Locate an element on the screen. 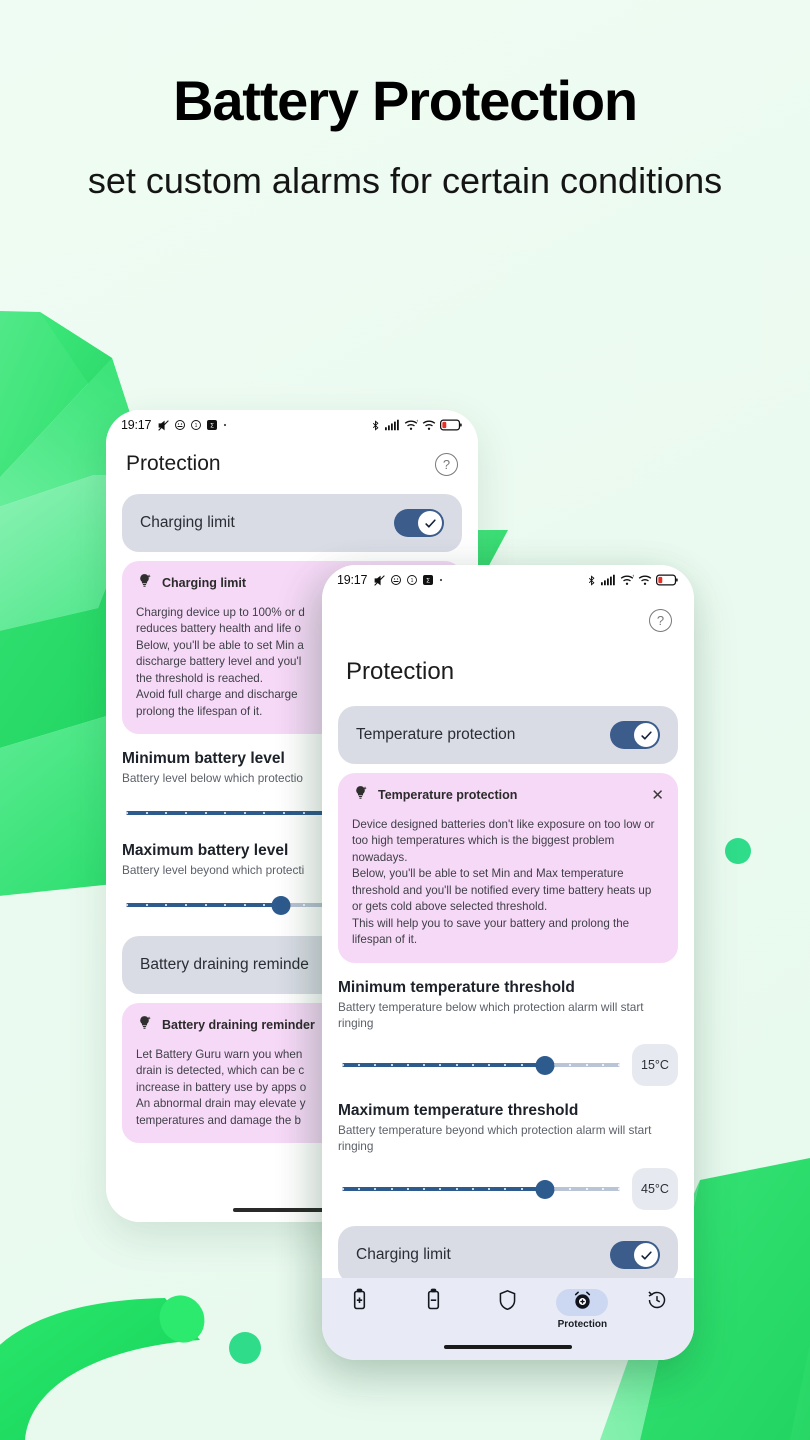 This screenshot has height=1440, width=810. alarm-plus-icon is located at coordinates (582, 1303).